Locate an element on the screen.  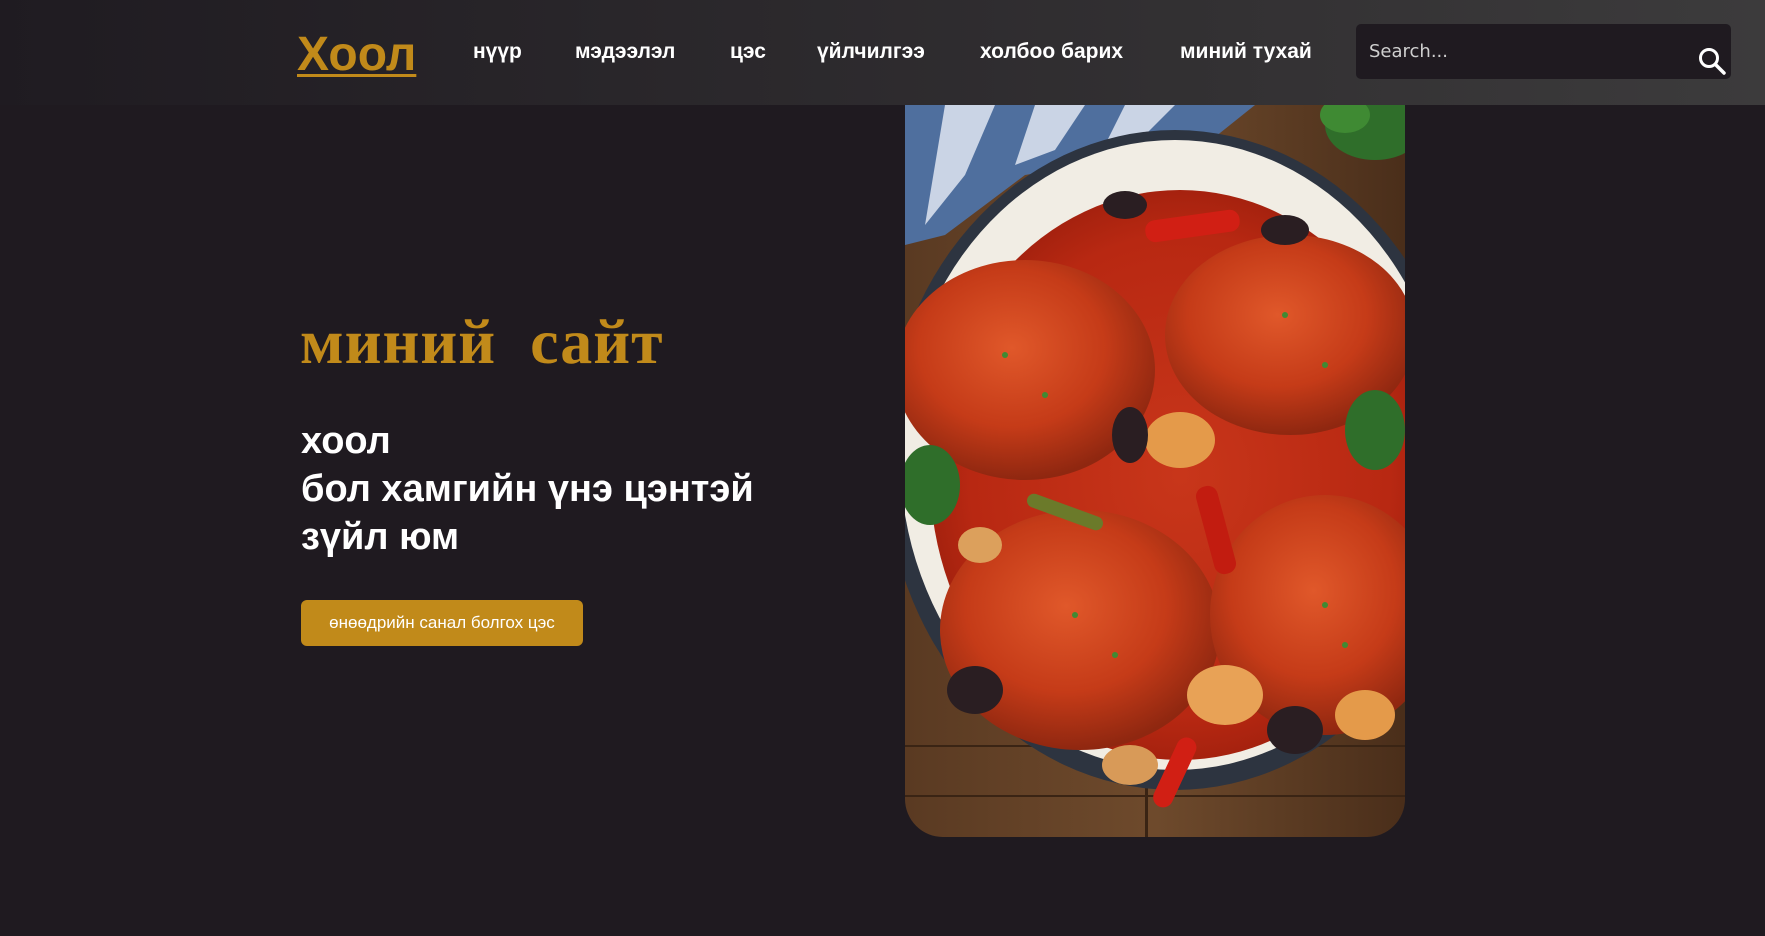
search-box is located at coordinates (1543, 51).